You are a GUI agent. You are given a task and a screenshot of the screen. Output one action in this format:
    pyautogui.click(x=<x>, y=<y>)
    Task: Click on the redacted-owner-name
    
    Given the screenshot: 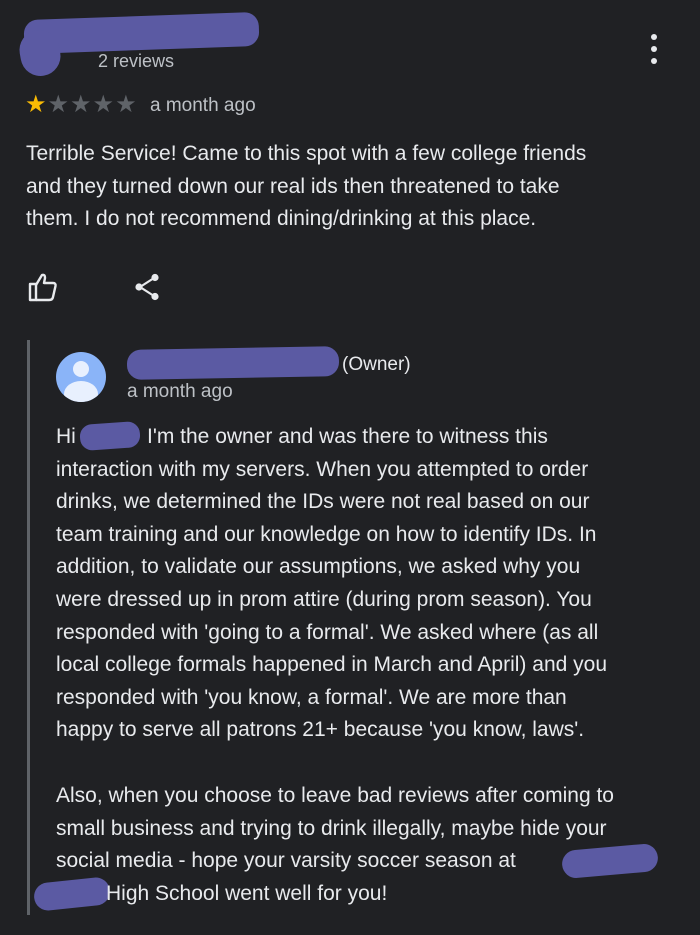 What is the action you would take?
    pyautogui.click(x=233, y=363)
    